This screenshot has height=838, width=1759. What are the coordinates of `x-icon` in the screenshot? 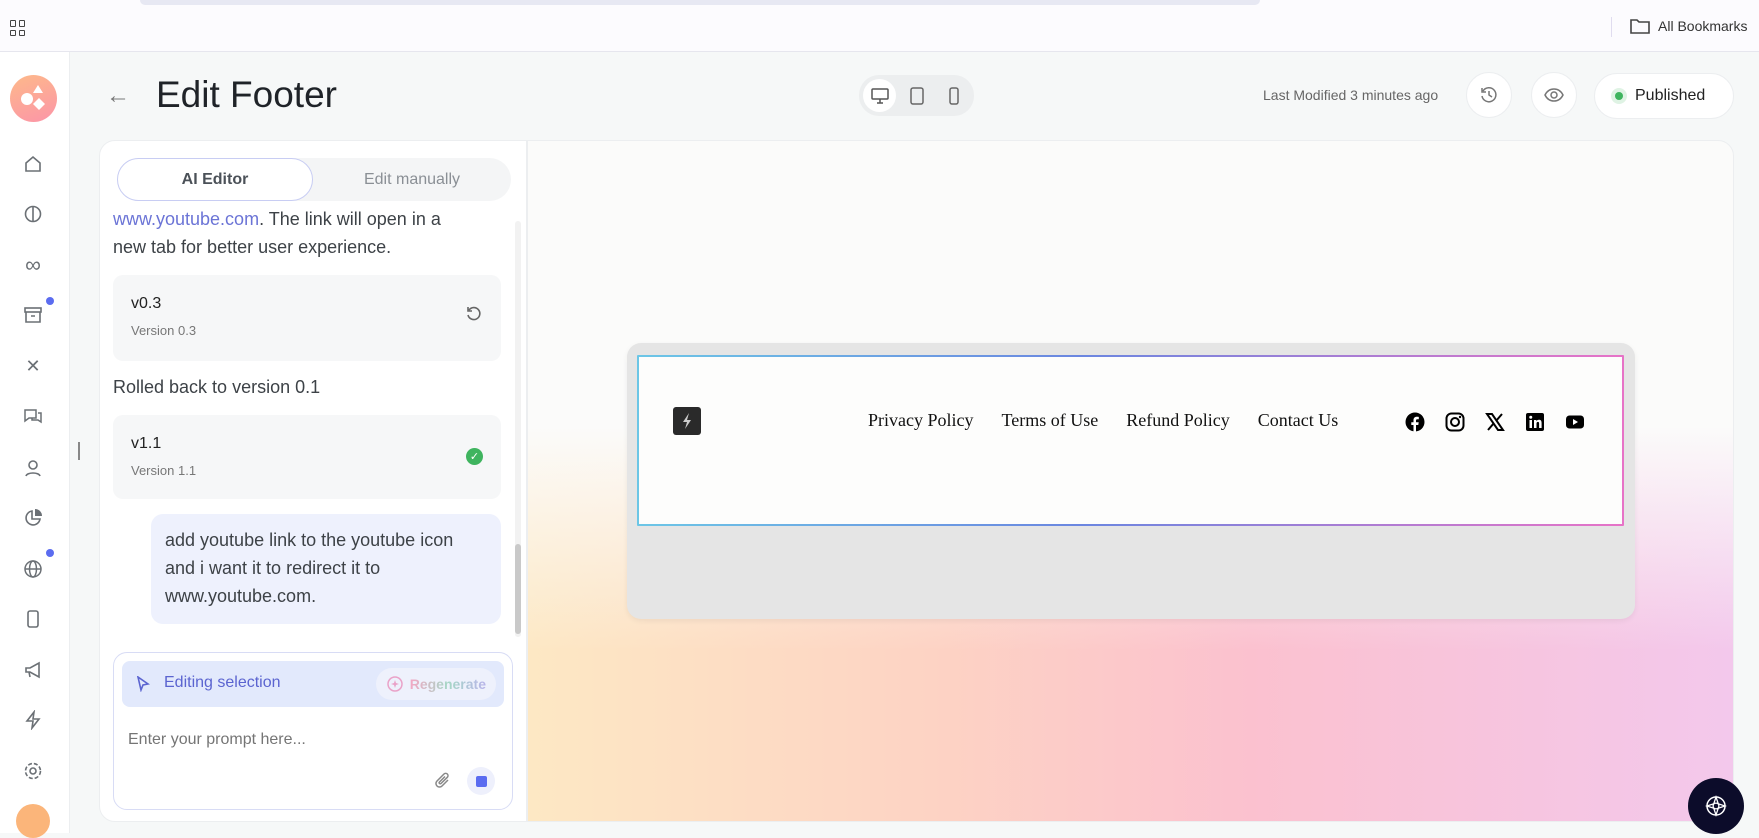 It's located at (1495, 422).